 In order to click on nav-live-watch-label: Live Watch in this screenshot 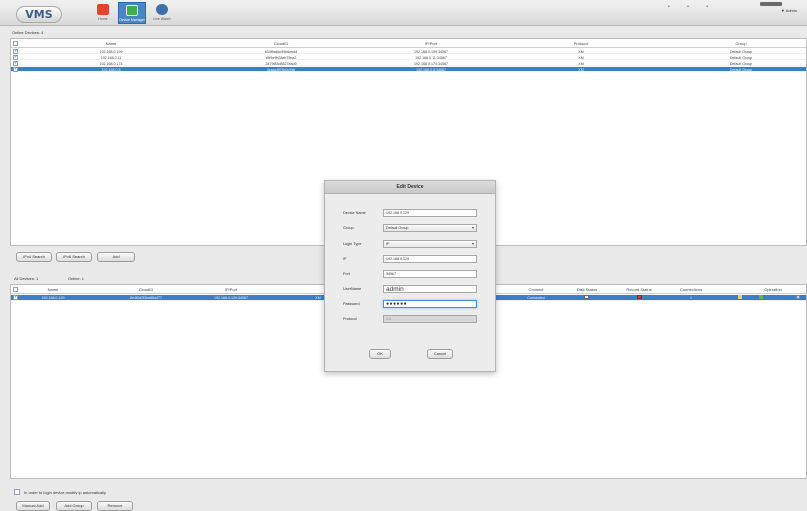, I will do `click(162, 19)`.